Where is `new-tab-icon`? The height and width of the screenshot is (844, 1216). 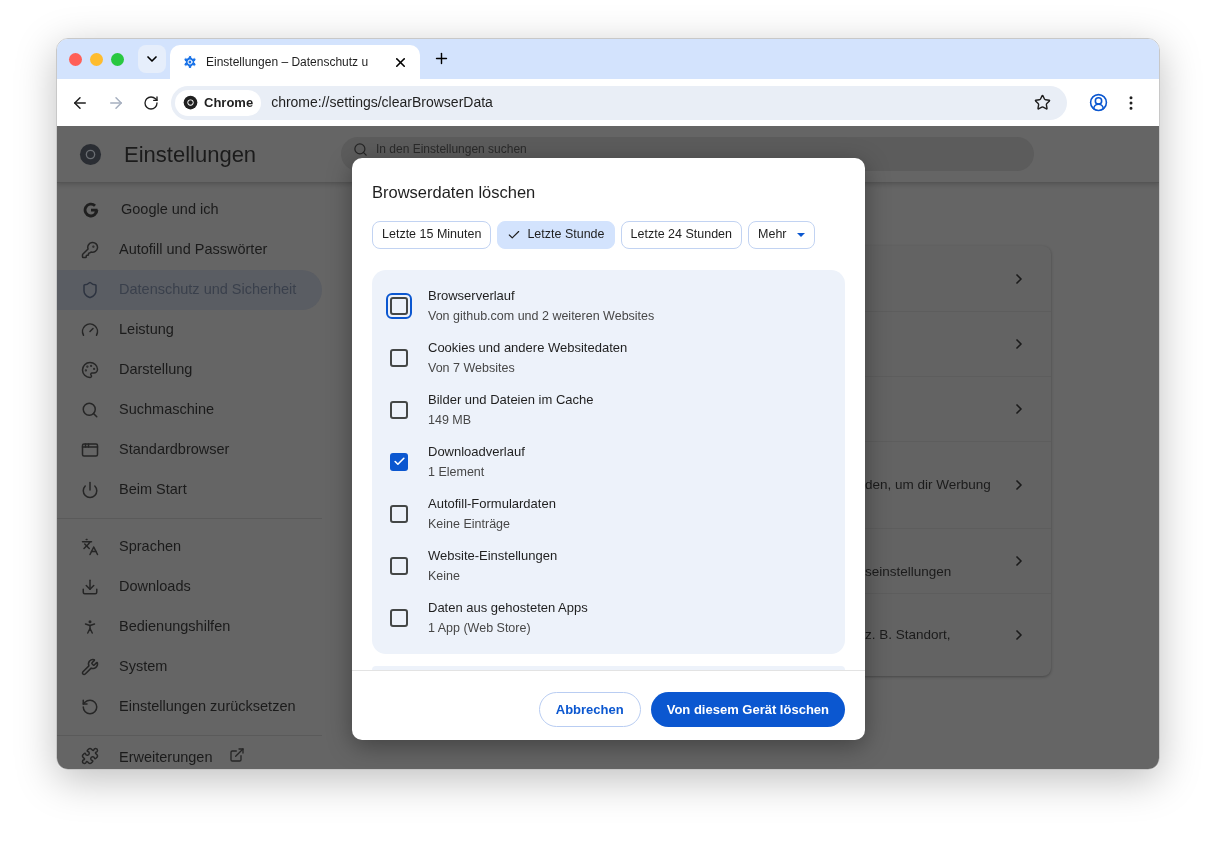 new-tab-icon is located at coordinates (441, 58).